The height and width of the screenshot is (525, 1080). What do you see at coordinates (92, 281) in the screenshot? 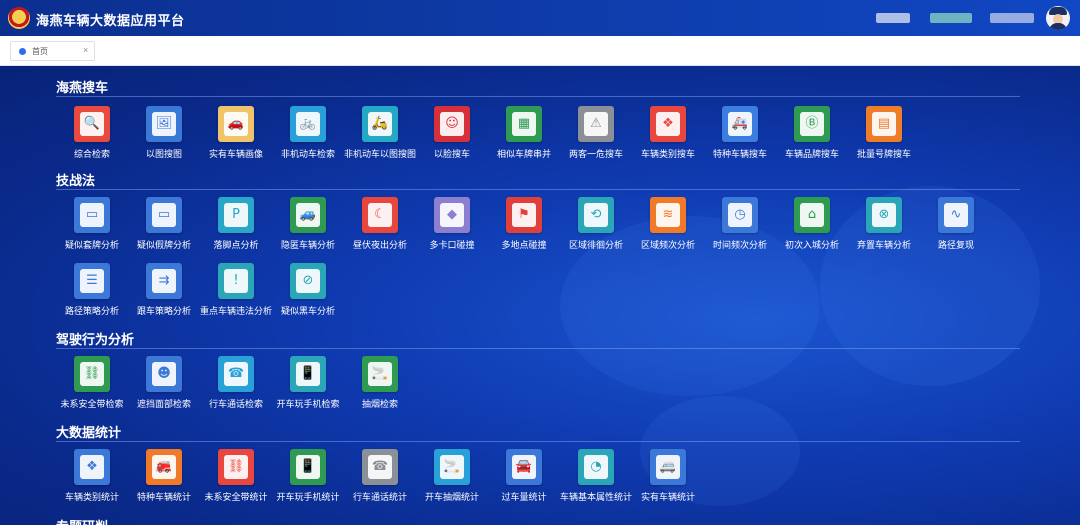
I see `route-strategy-icon: ☰` at bounding box center [92, 281].